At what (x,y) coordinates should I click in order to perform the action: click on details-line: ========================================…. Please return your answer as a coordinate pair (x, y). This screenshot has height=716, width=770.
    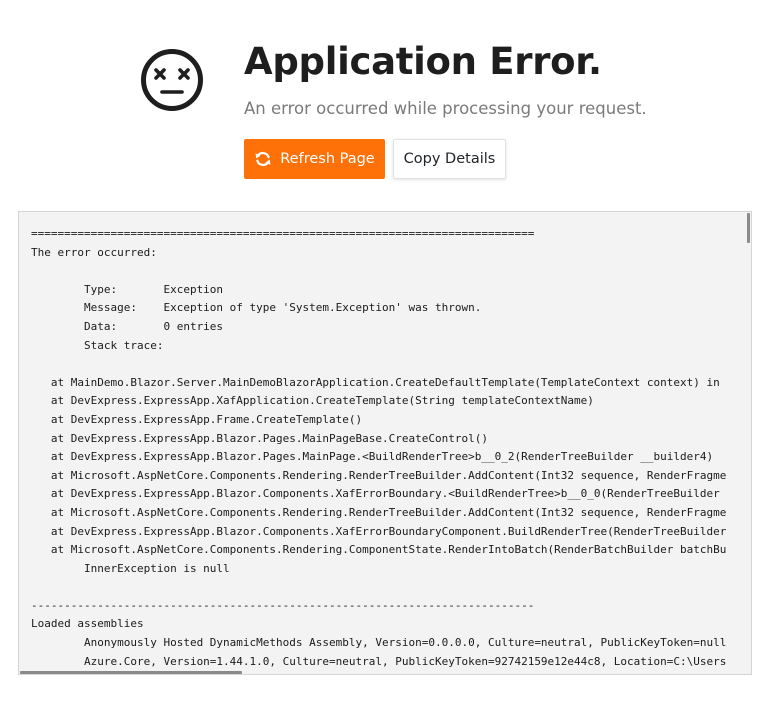
    Looking at the image, I should click on (283, 233).